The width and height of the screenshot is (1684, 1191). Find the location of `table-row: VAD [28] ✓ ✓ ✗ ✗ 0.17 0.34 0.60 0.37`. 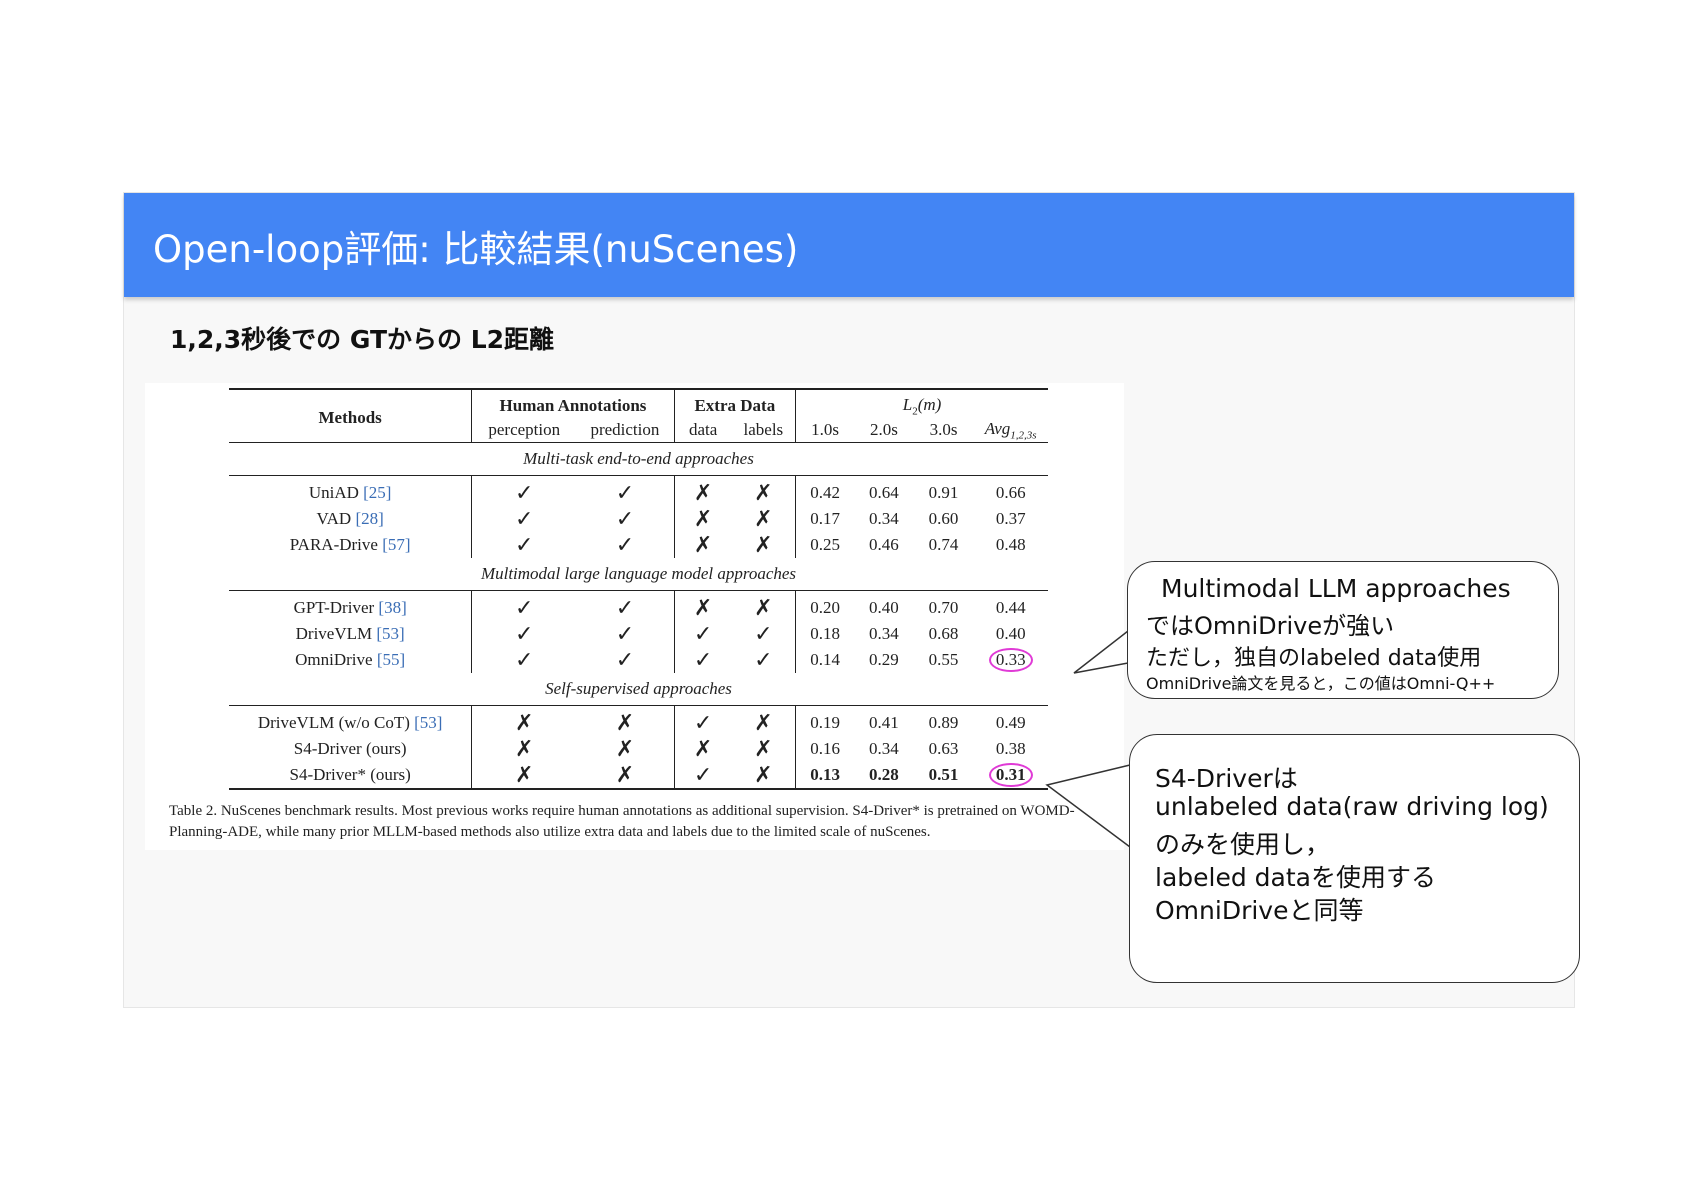

table-row: VAD [28] ✓ ✓ ✗ ✗ 0.17 0.34 0.60 0.37 is located at coordinates (638, 519).